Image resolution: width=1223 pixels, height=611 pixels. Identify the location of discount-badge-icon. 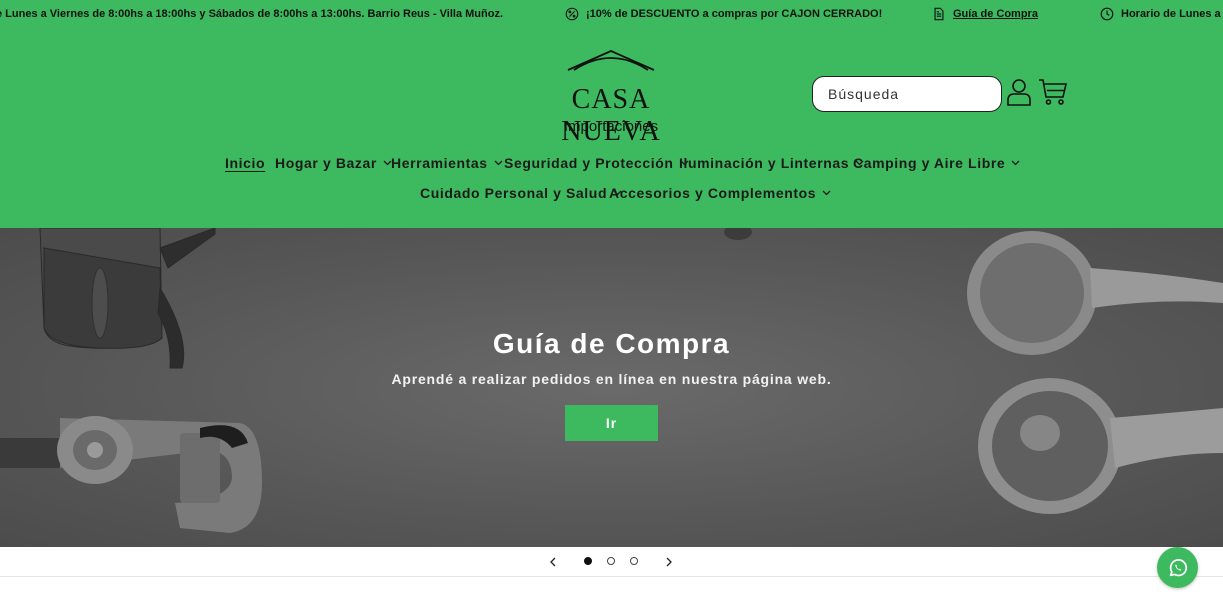
(572, 14).